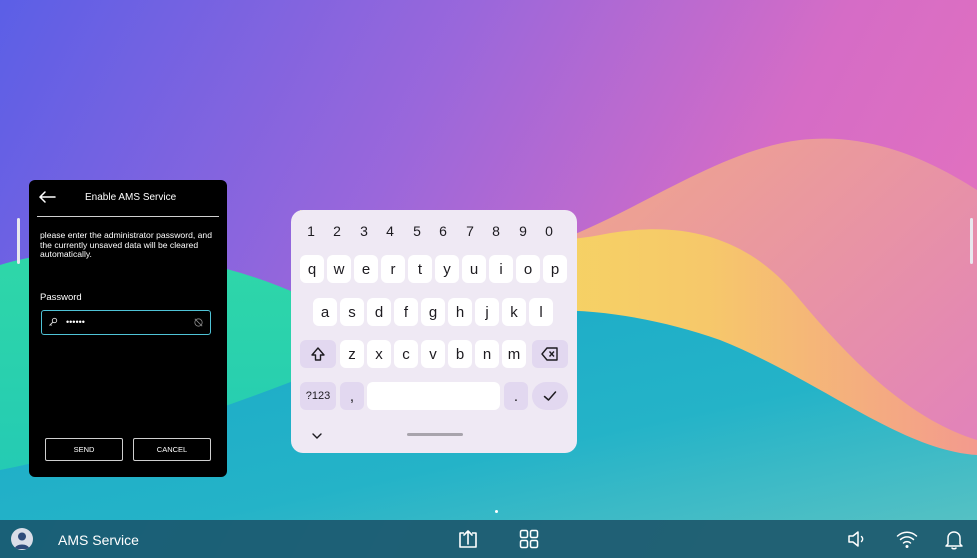 This screenshot has height=558, width=977. I want to click on key-c: c, so click(406, 354).